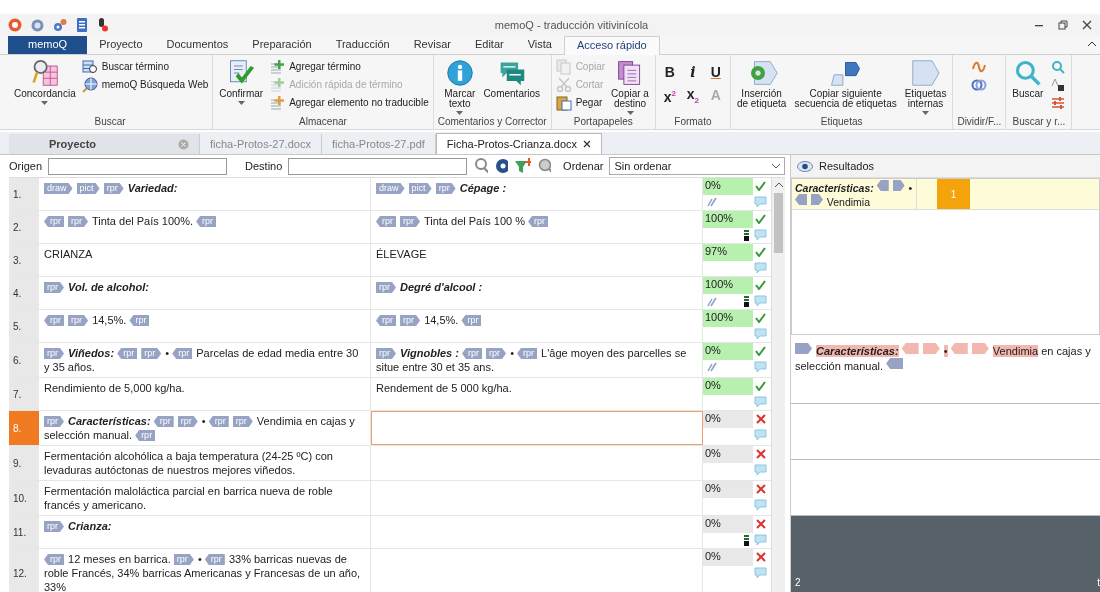  Describe the element at coordinates (845, 84) in the screenshot. I see `ribbon-button: Copiar siguiente secuencia de etiquetas` at that location.